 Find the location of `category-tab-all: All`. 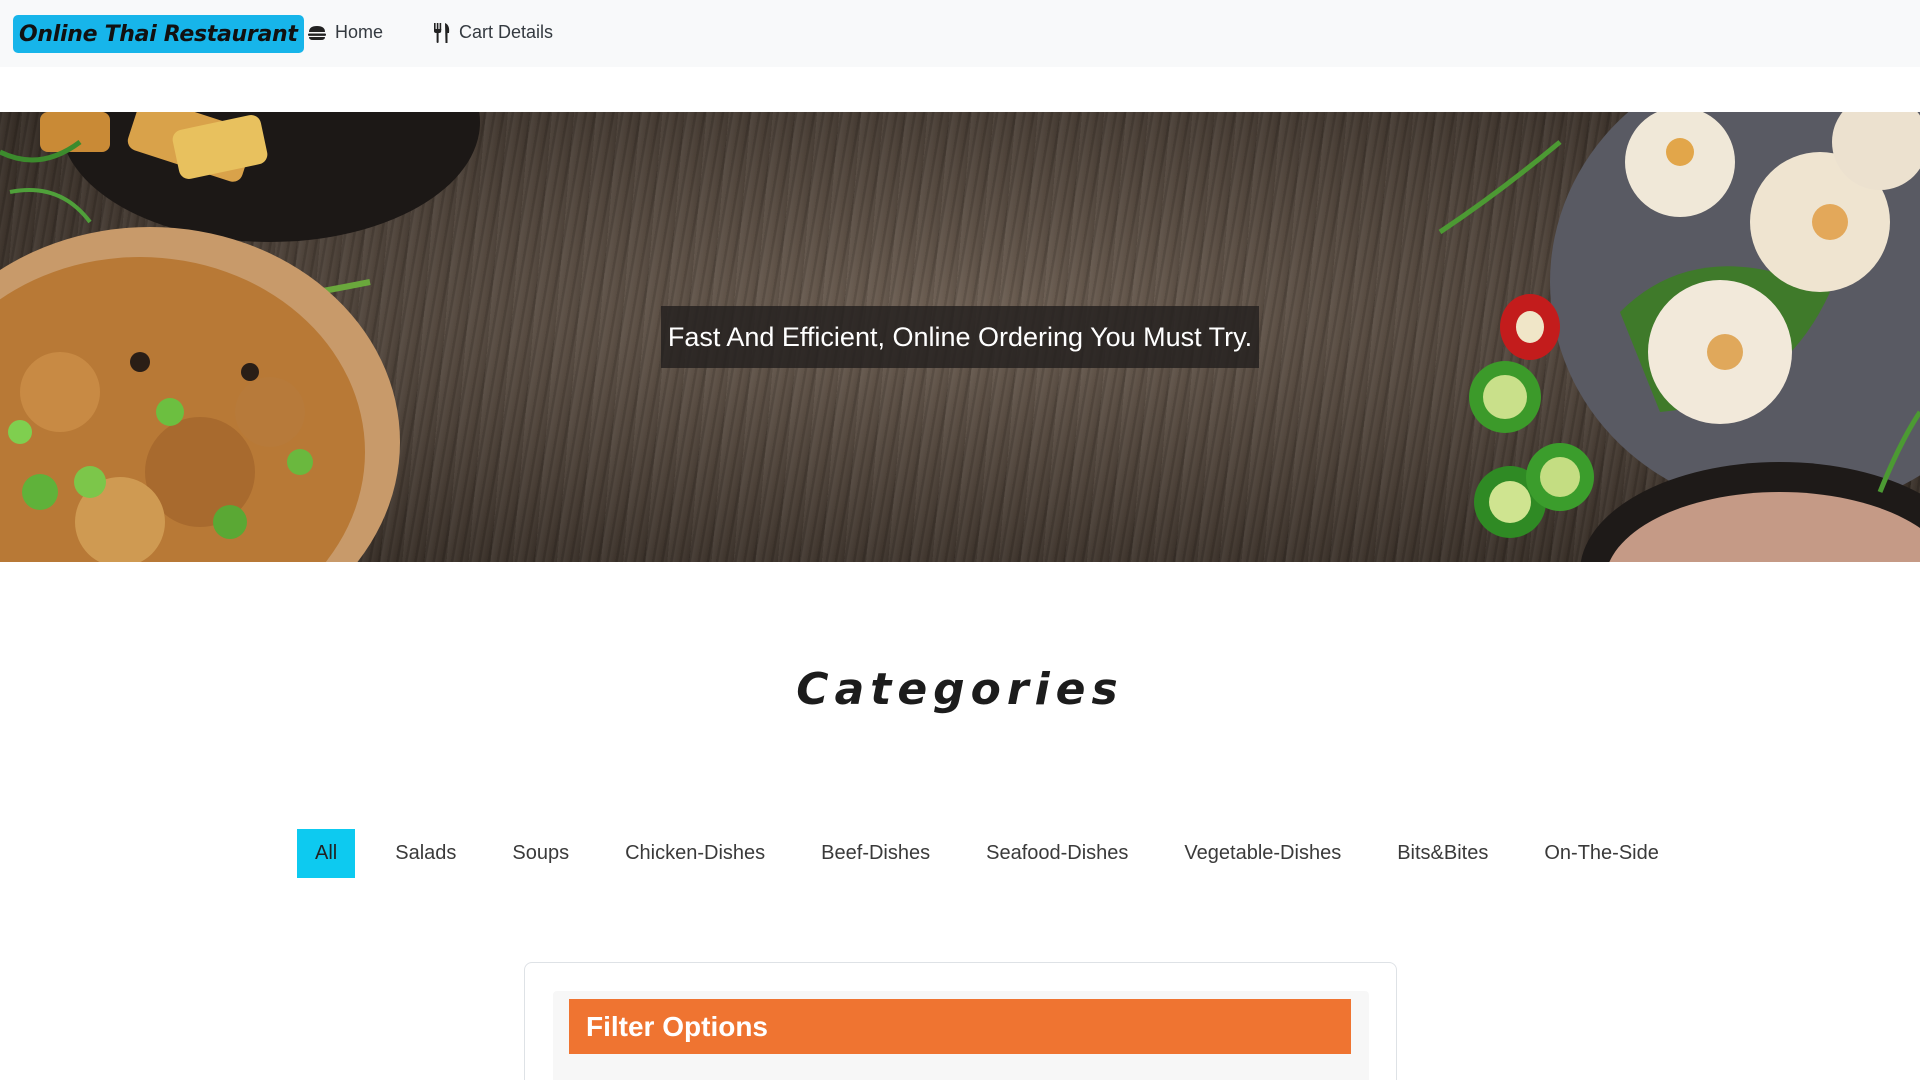

category-tab-all: All is located at coordinates (326, 853).